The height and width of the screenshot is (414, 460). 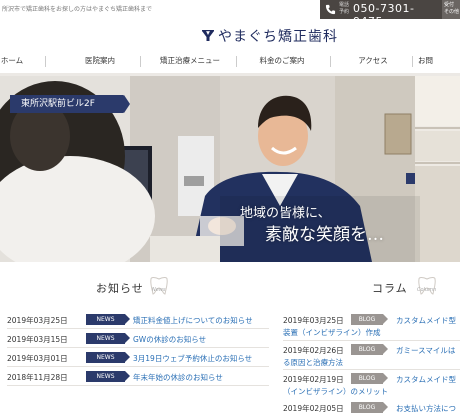 I want to click on logo-text: やまぐち矯正歯科, so click(x=278, y=37).